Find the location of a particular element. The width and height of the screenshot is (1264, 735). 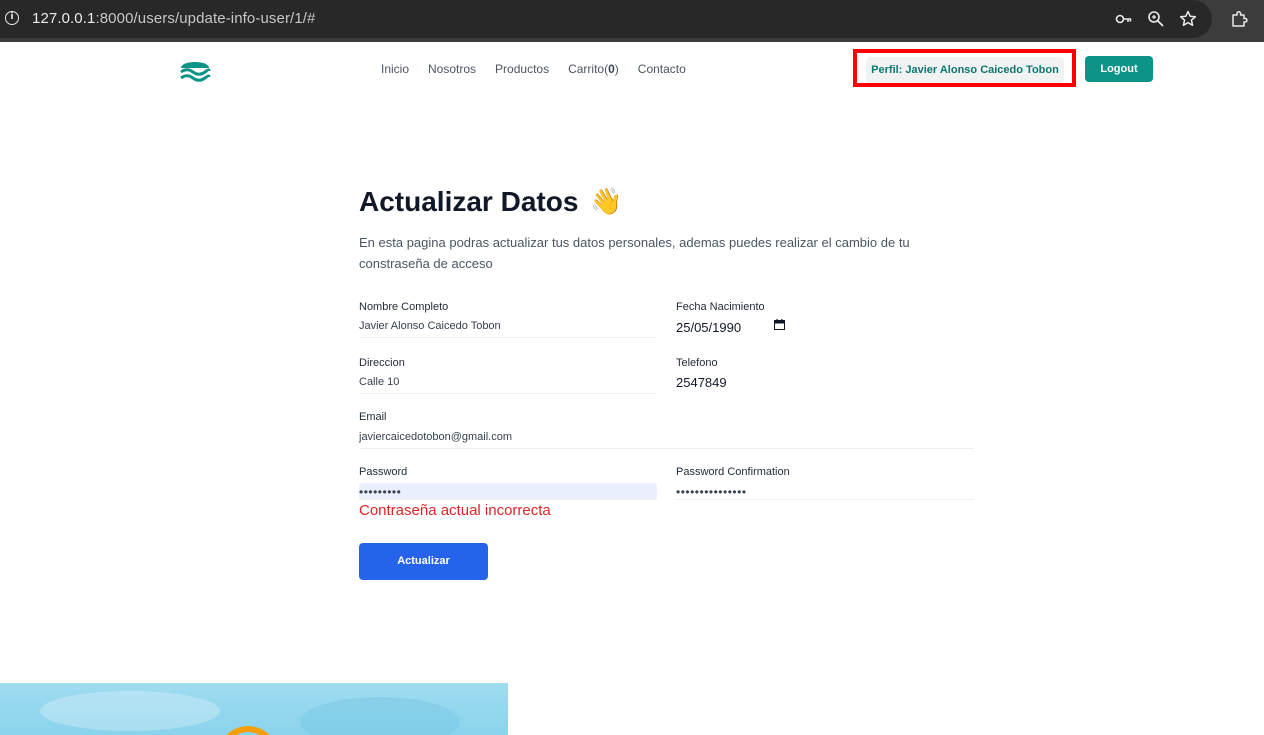

info-icon: i is located at coordinates (12, 18).